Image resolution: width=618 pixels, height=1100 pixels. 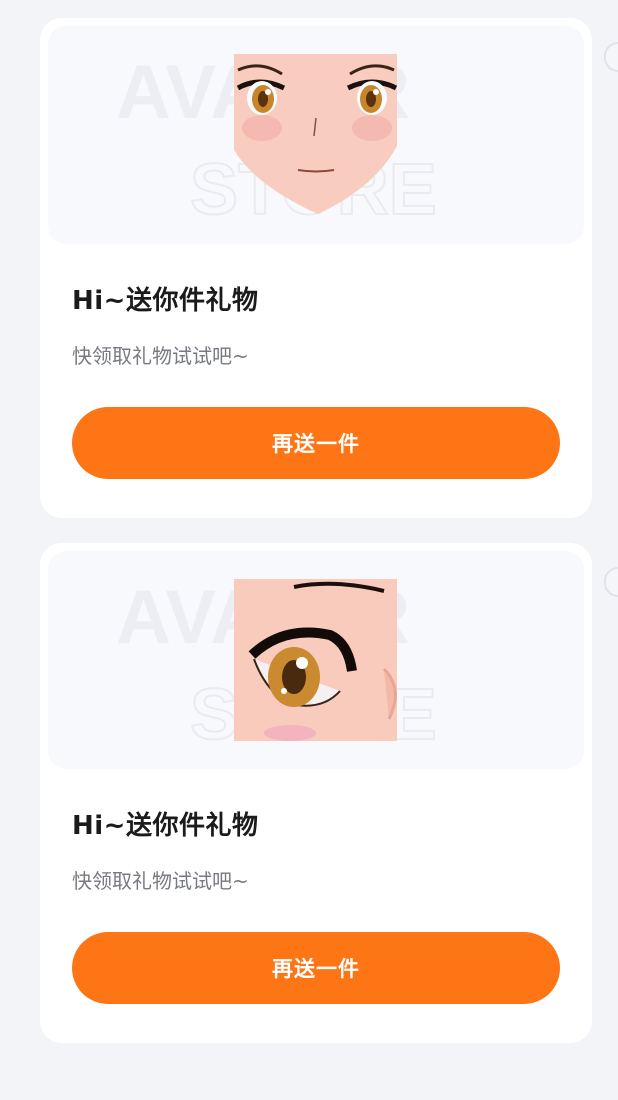 I want to click on anime-eye-icon, so click(x=315, y=660).